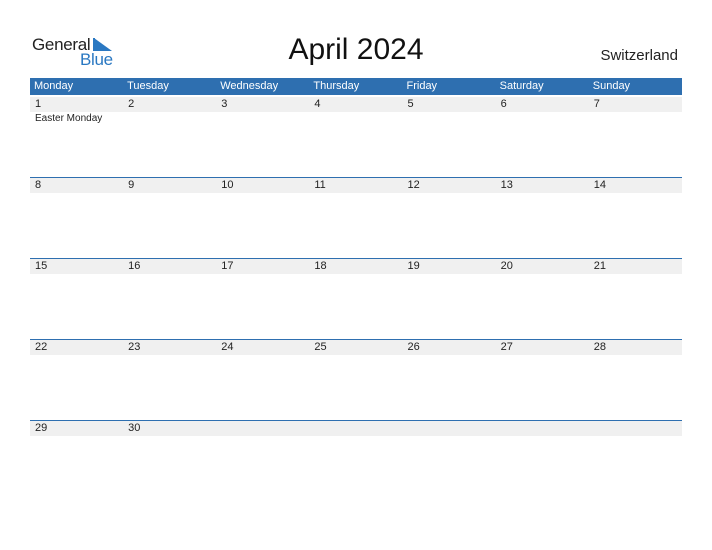 The height and width of the screenshot is (550, 712). I want to click on weekday-thursday: Thursday, so click(336, 86).